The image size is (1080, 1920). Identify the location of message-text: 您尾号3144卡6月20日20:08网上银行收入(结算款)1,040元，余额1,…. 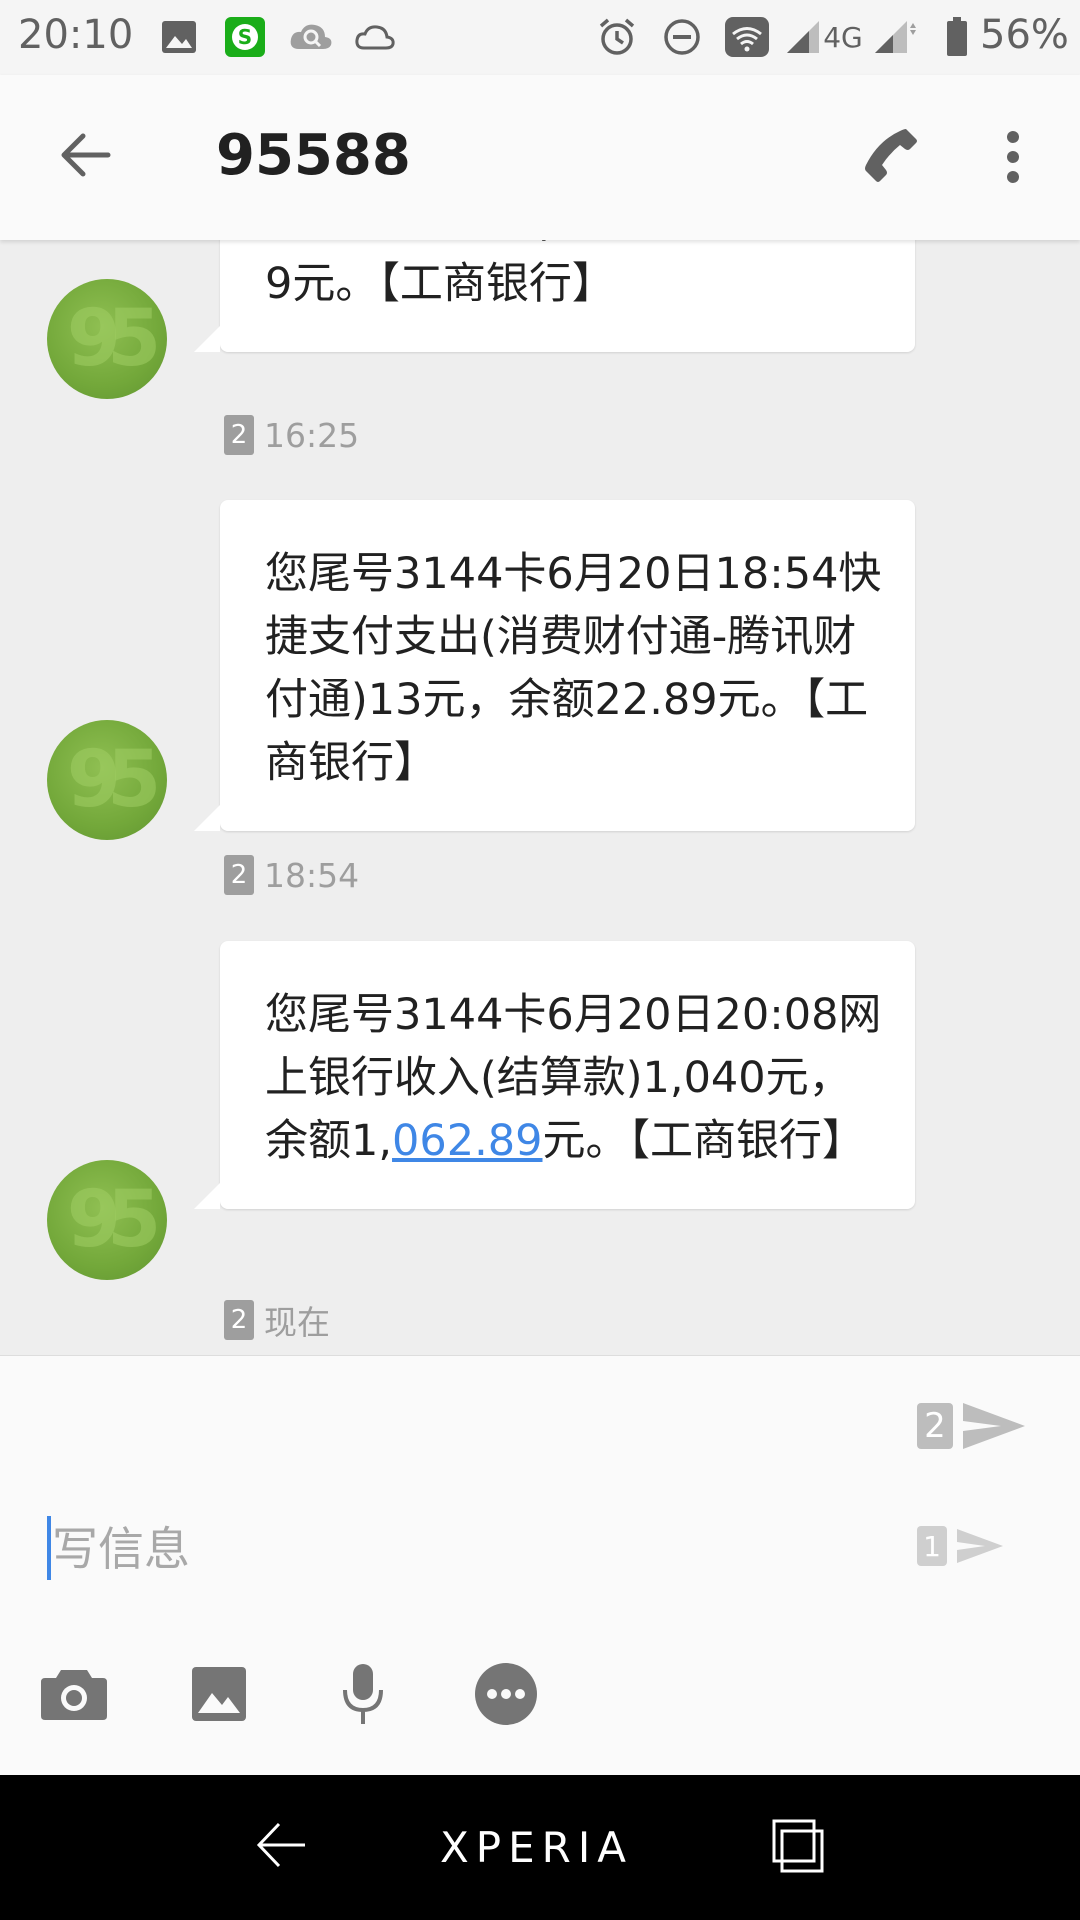
(575, 1078).